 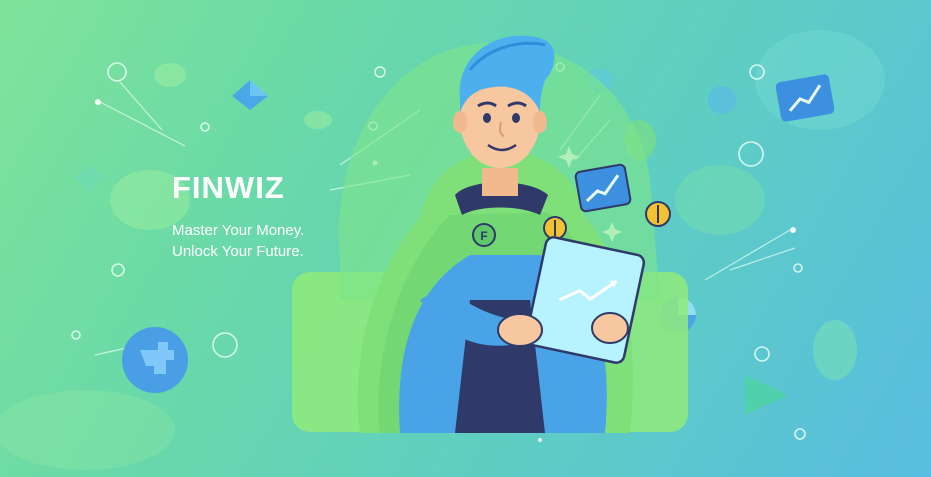 What do you see at coordinates (238, 230) in the screenshot?
I see `tagline-line-1: Master Your Money.` at bounding box center [238, 230].